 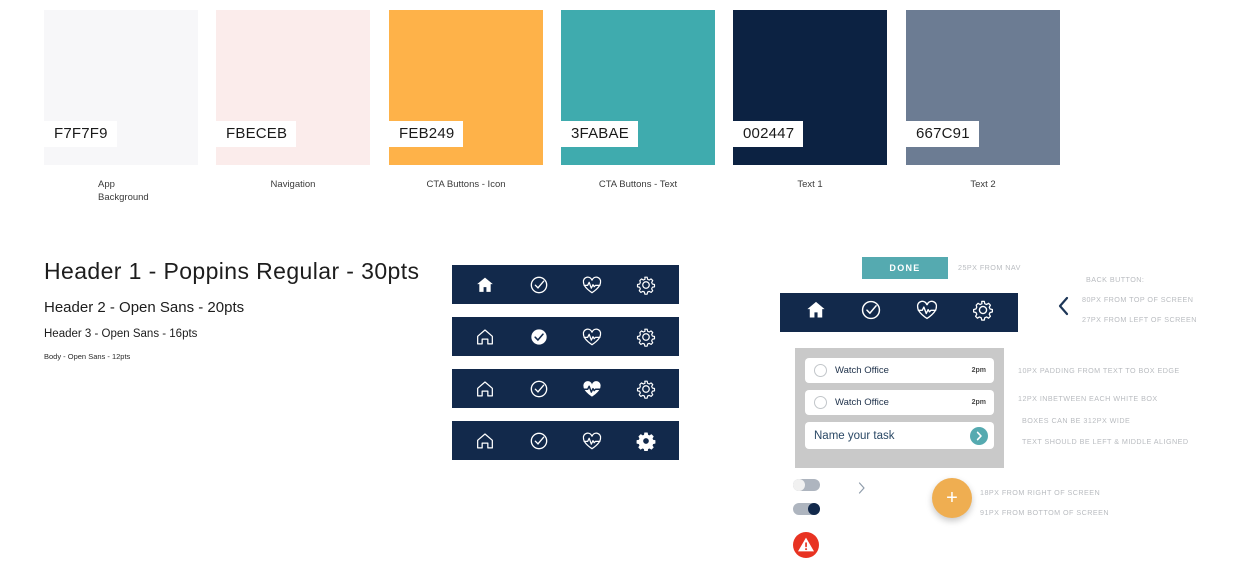 I want to click on color-swatch: FBECEB Navigation, so click(x=293, y=100).